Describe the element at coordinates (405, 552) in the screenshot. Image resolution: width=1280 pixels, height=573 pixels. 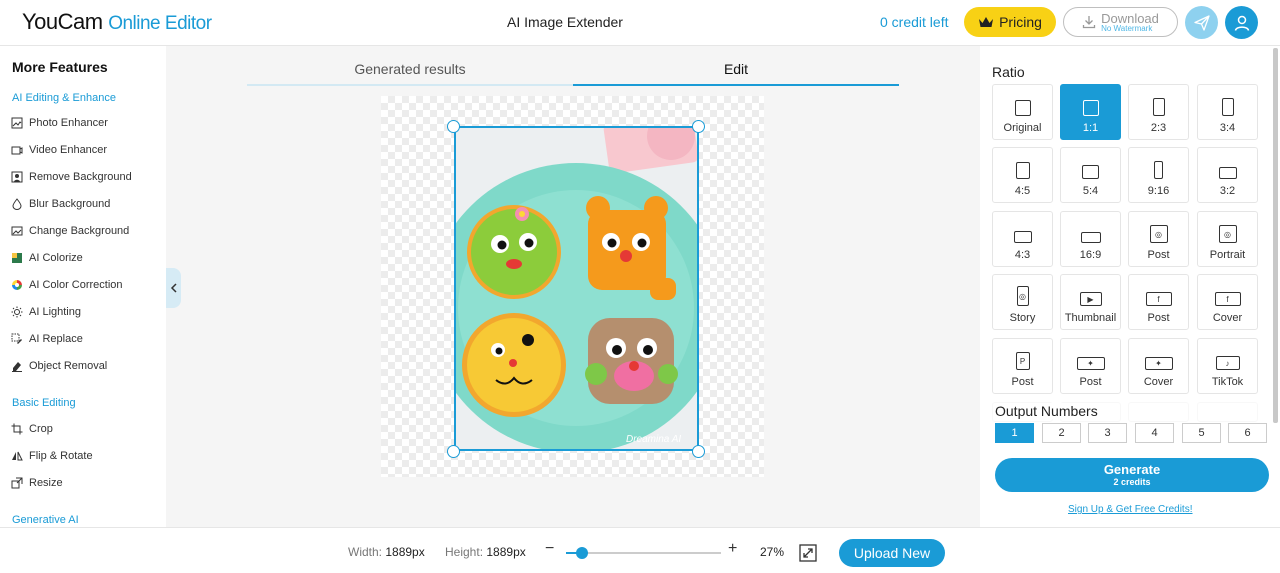
I see `width-value: 1889px` at that location.